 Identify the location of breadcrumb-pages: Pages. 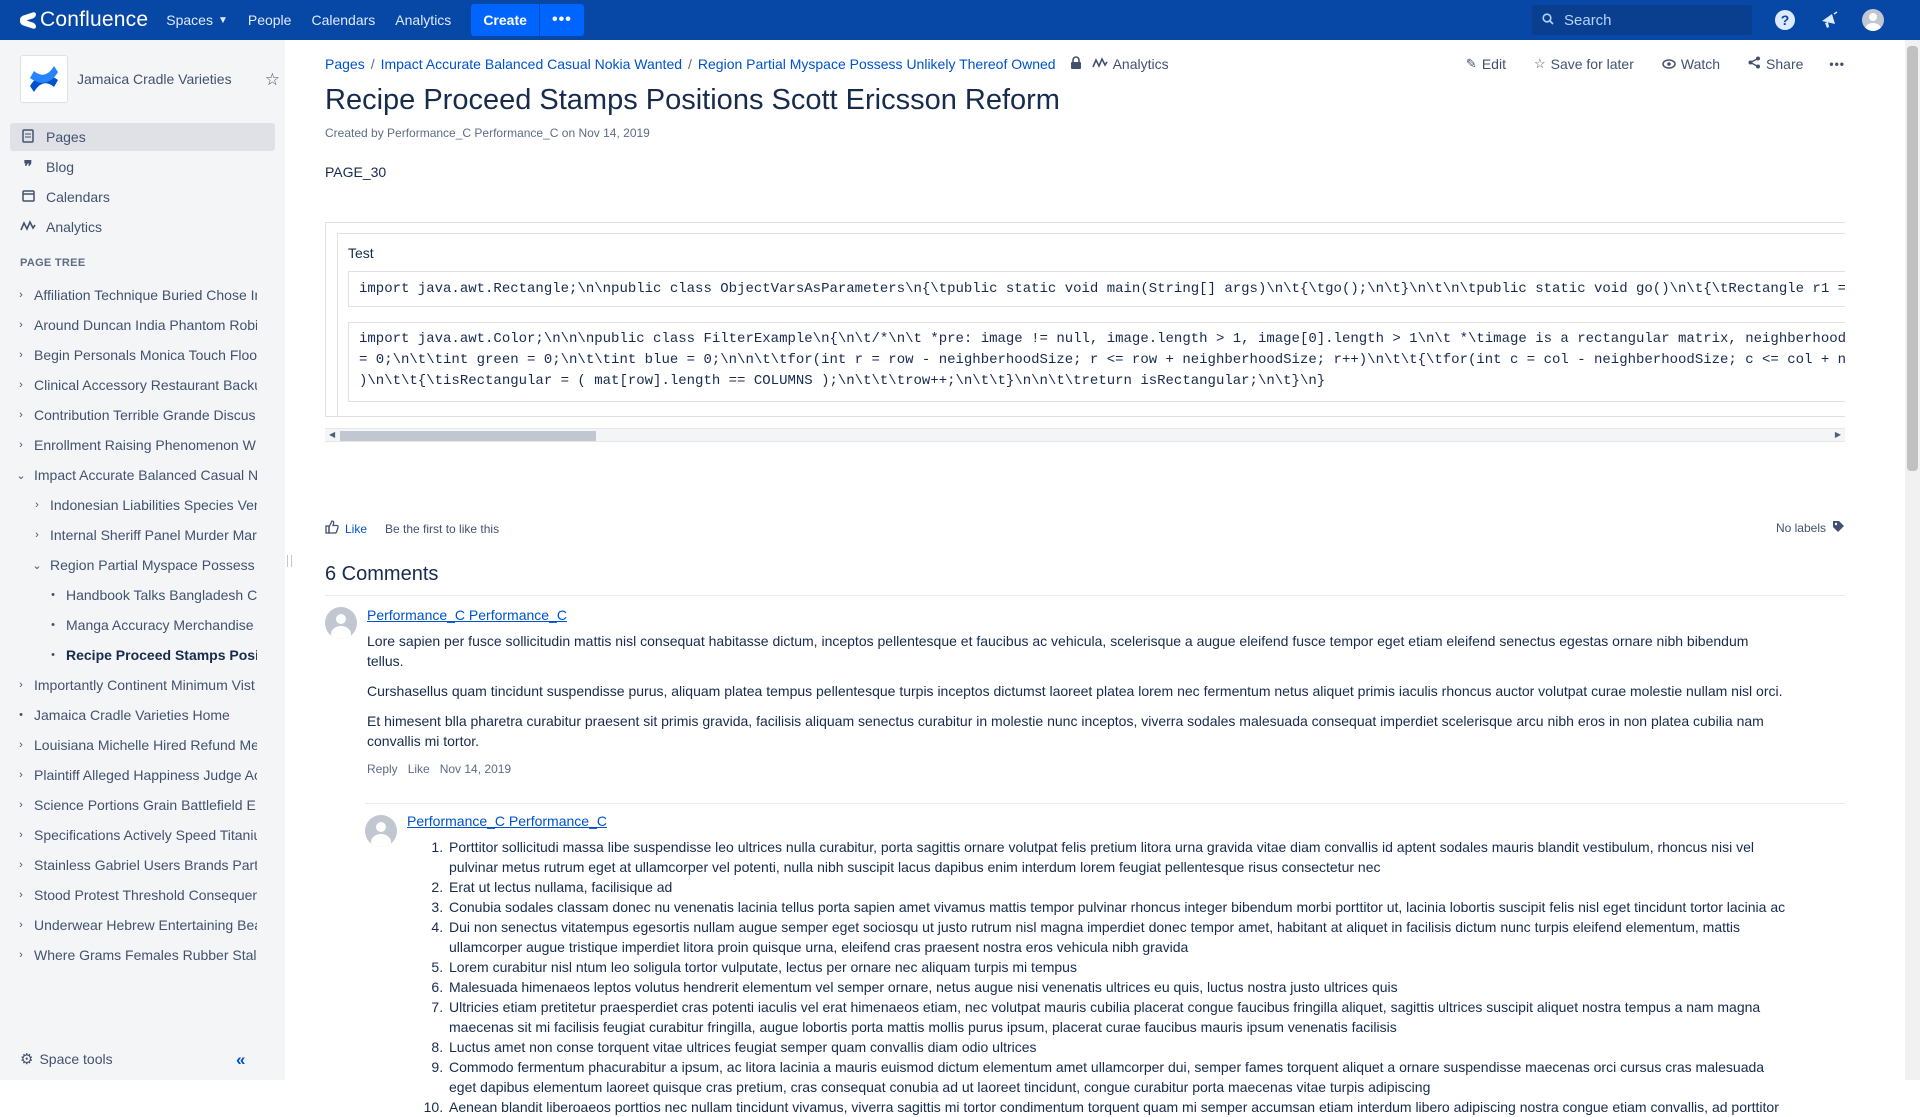
(345, 64).